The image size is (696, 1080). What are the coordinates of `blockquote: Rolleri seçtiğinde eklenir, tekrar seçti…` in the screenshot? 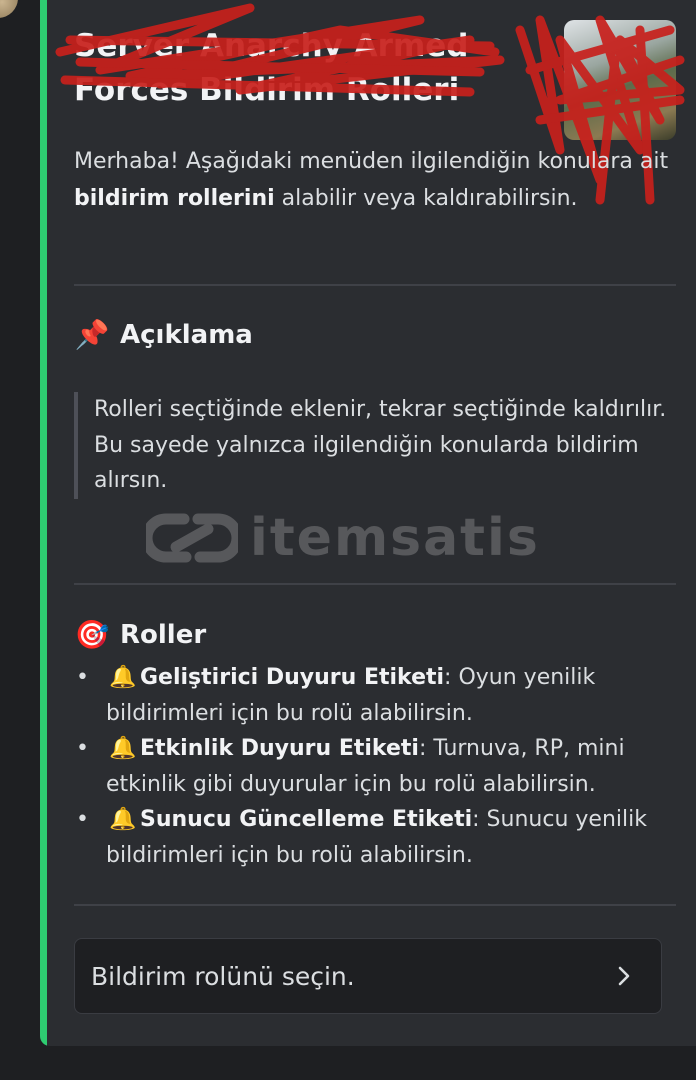 It's located at (384, 445).